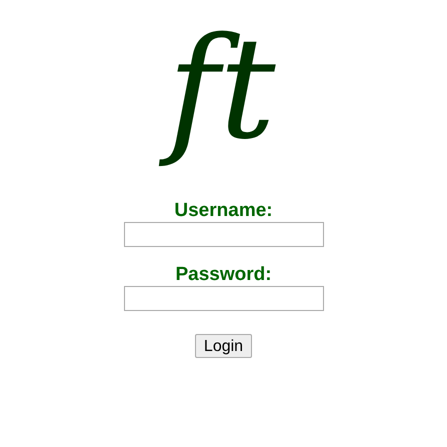  Describe the element at coordinates (223, 275) in the screenshot. I see `field-label: Password:` at that location.